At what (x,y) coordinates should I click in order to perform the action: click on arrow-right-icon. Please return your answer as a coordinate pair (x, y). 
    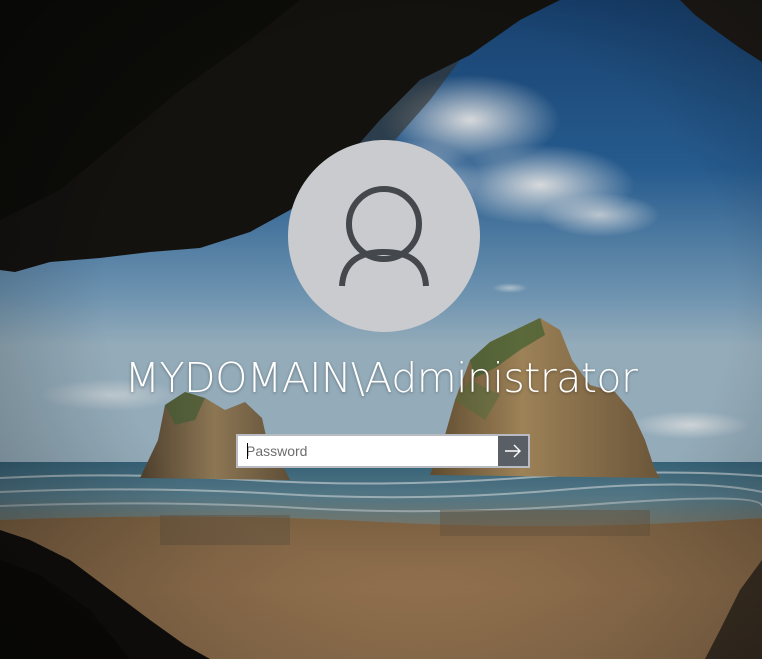
    Looking at the image, I should click on (513, 451).